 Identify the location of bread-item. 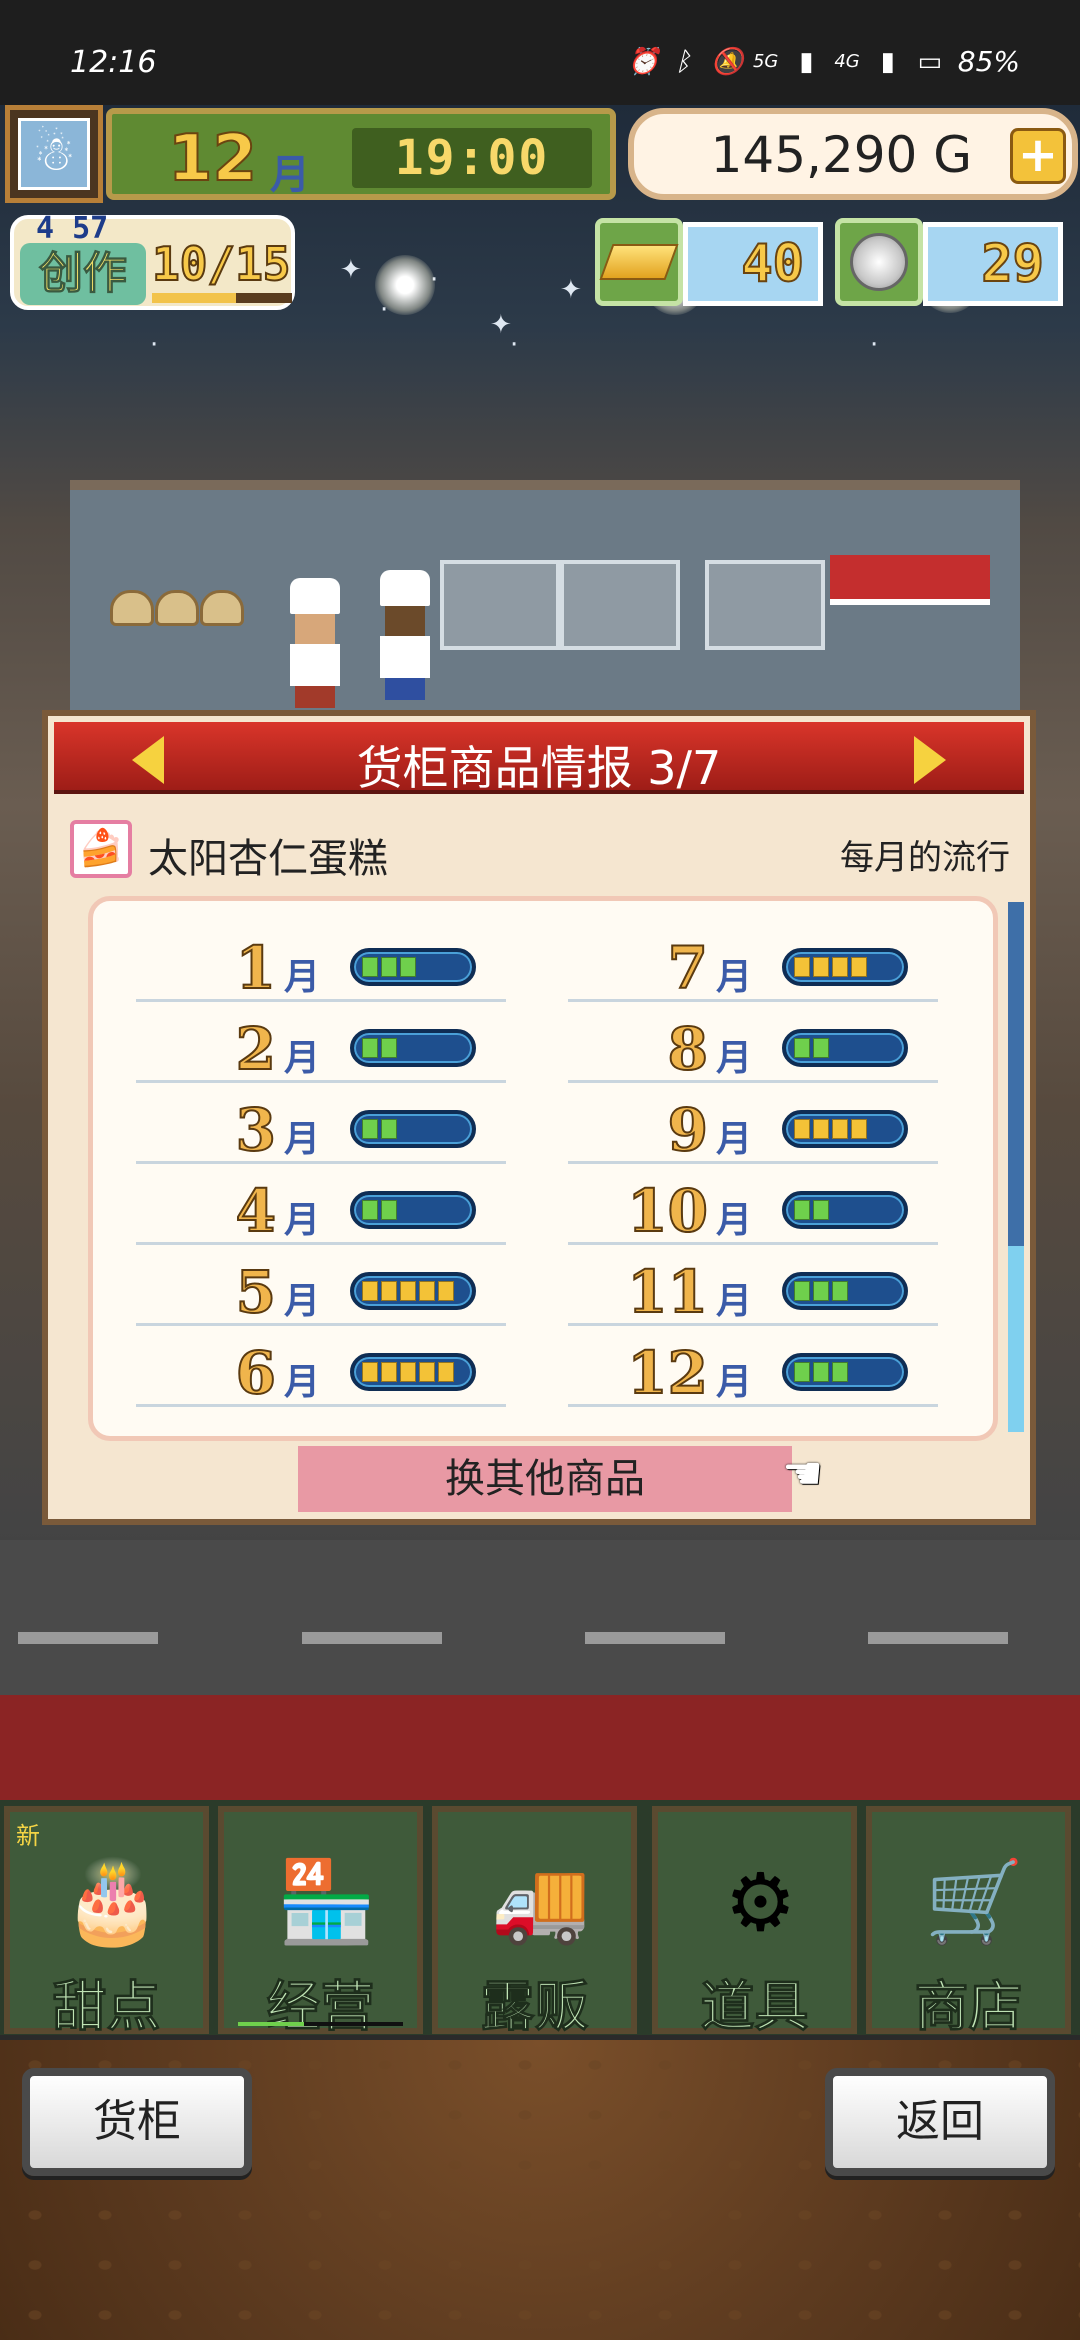
(177, 608).